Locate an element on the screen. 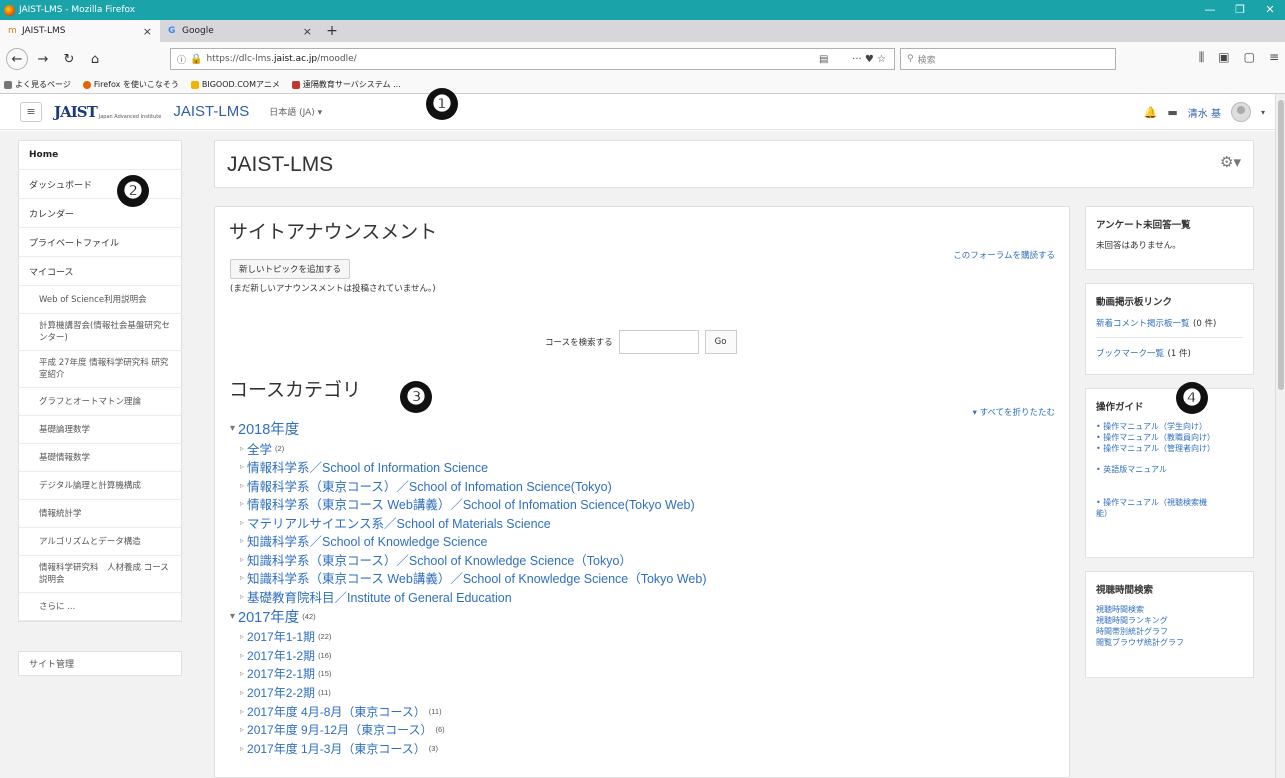 The height and width of the screenshot is (778, 1285). category-row: ▹ 情報科学系／School of Information Science is located at coordinates (640, 467).